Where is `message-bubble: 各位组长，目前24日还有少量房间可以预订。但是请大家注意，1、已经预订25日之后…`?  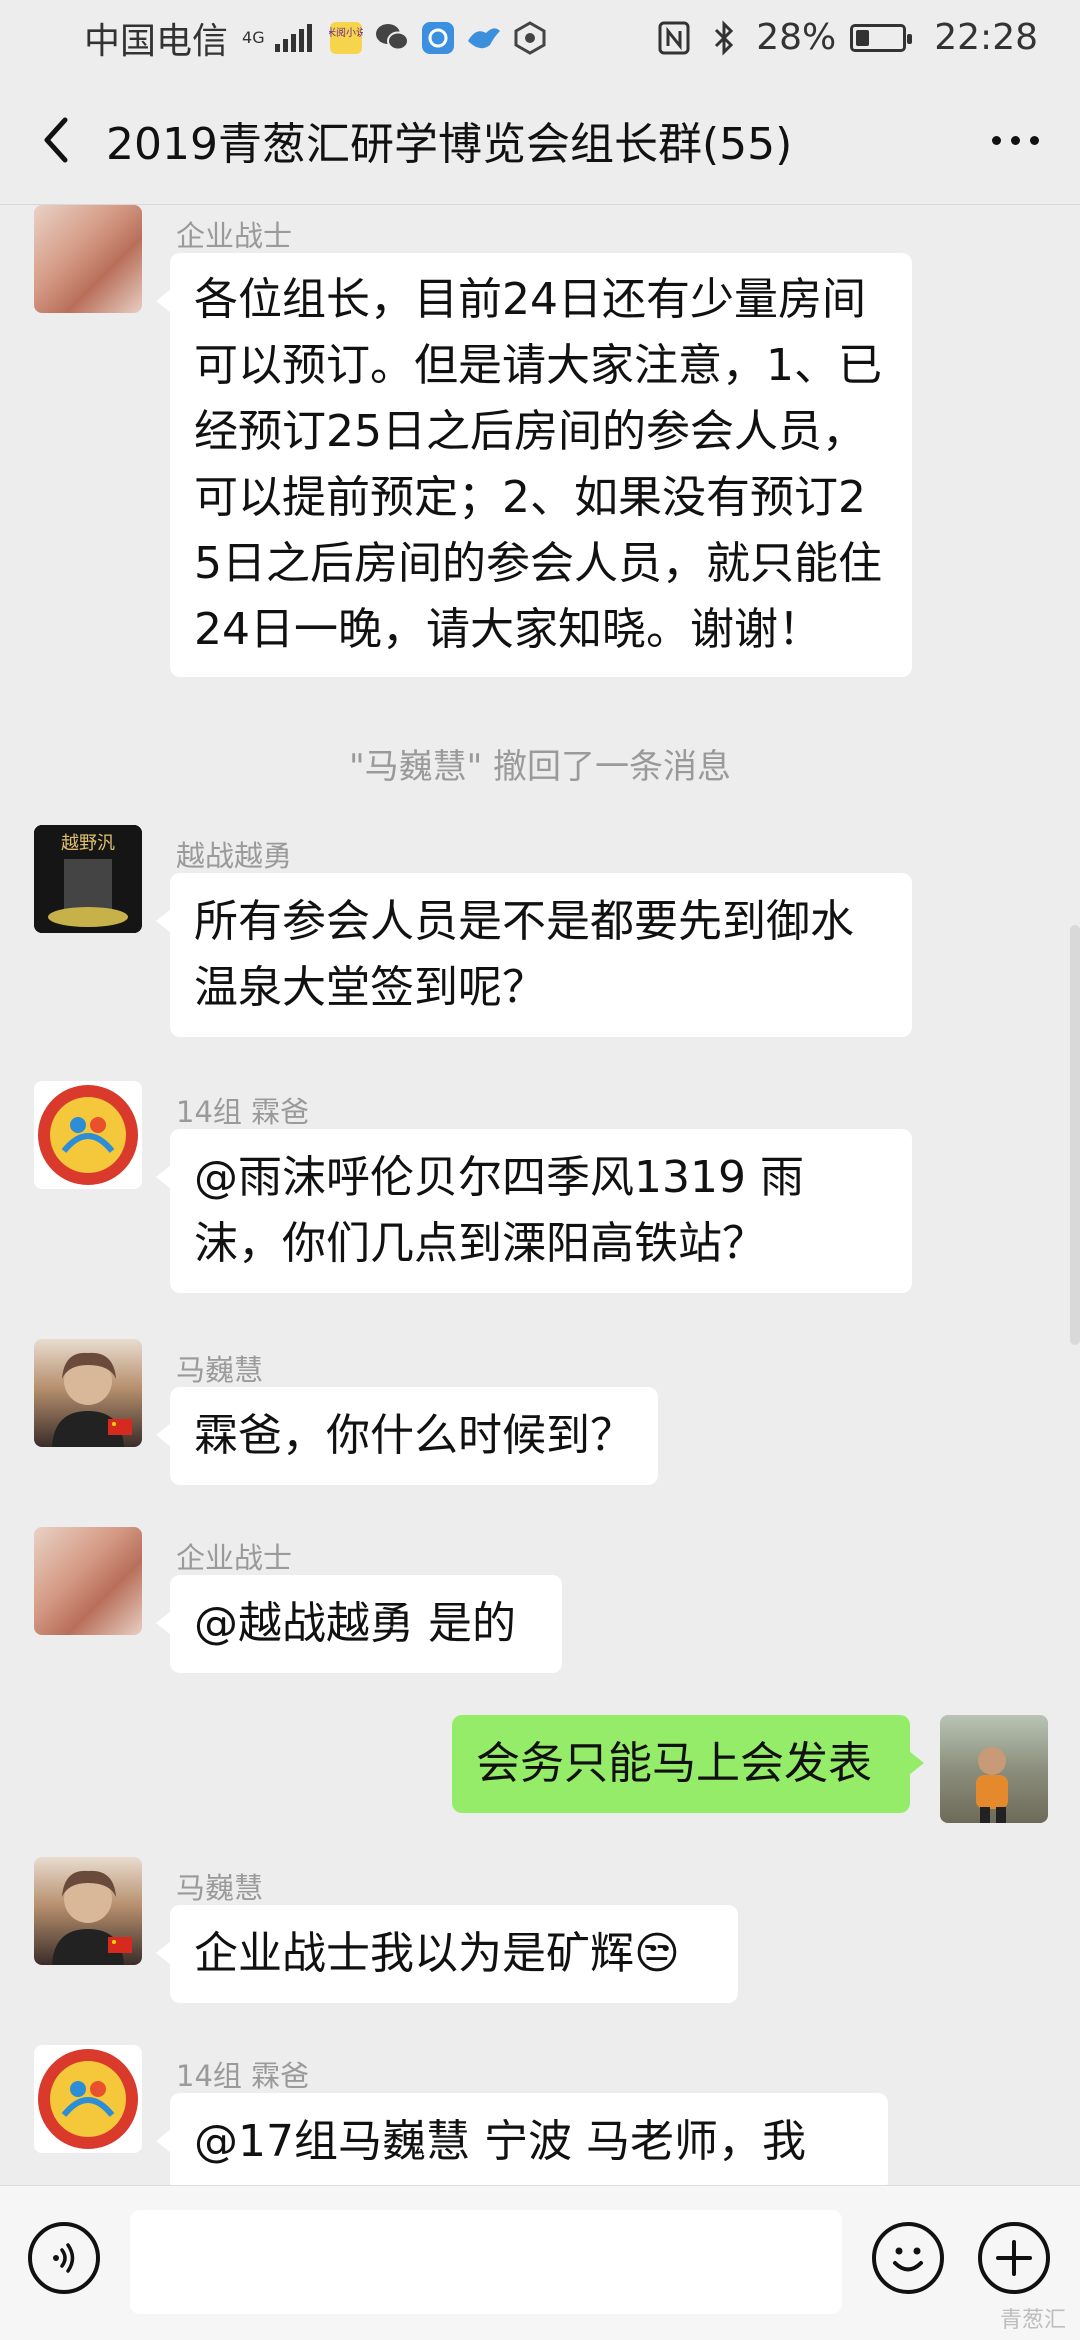 message-bubble: 各位组长，目前24日还有少量房间可以预订。但是请大家注意，1、已经预订25日之后… is located at coordinates (534, 465).